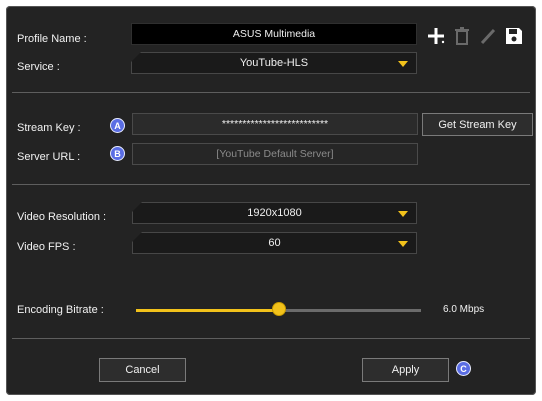 Image resolution: width=542 pixels, height=401 pixels. Describe the element at coordinates (49, 128) in the screenshot. I see `stream-key-label: Stream Key :` at that location.